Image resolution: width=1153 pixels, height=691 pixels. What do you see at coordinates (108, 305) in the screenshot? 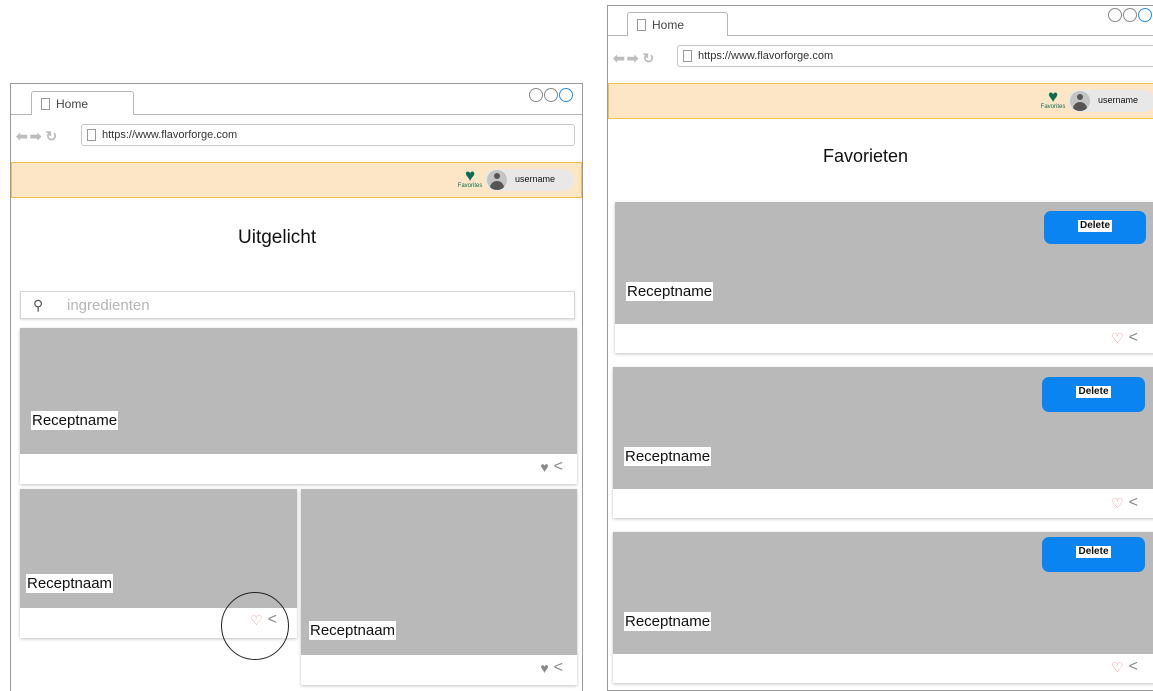
I see `search-placeholder: ingredienten` at bounding box center [108, 305].